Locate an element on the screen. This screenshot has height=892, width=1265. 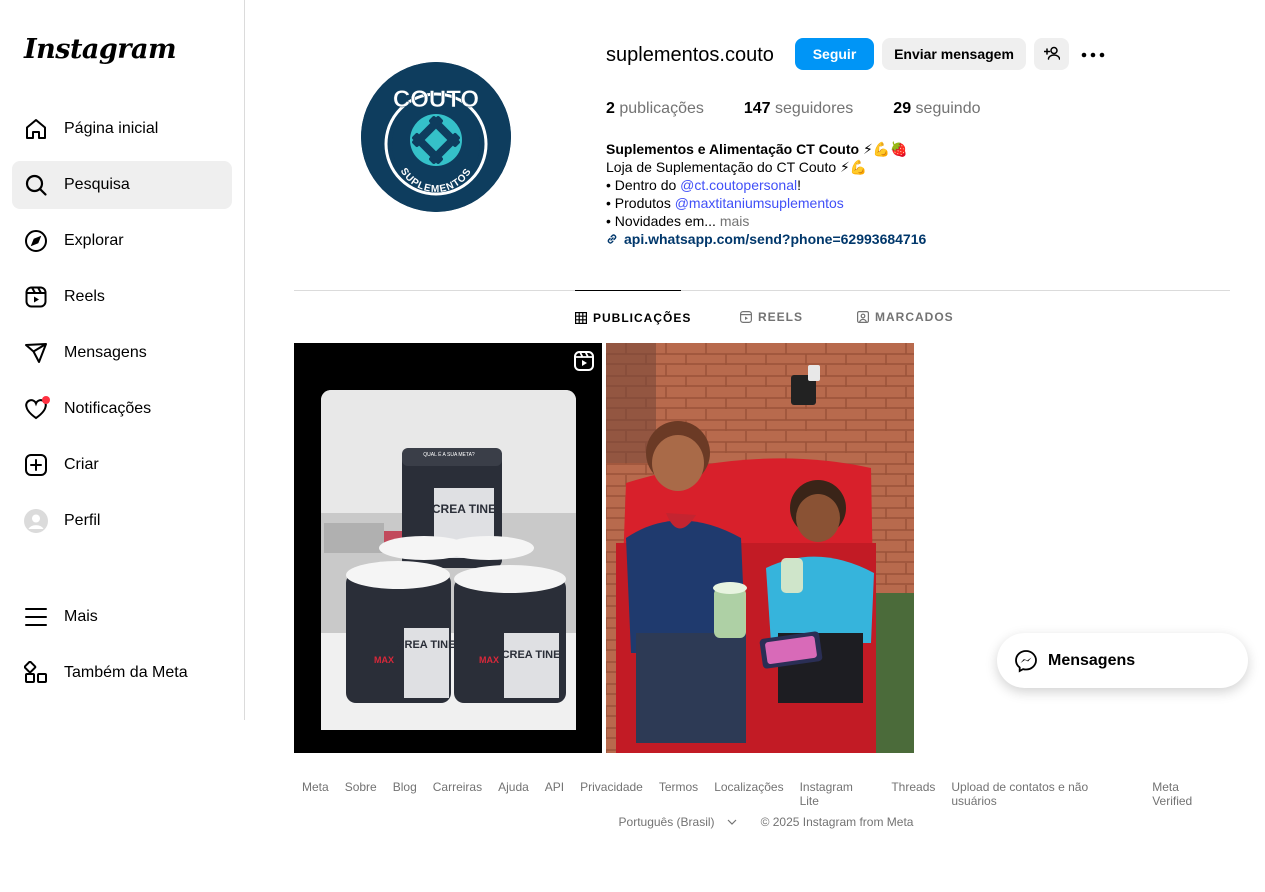
sidebar-item-search: Pesquisa is located at coordinates (122, 185).